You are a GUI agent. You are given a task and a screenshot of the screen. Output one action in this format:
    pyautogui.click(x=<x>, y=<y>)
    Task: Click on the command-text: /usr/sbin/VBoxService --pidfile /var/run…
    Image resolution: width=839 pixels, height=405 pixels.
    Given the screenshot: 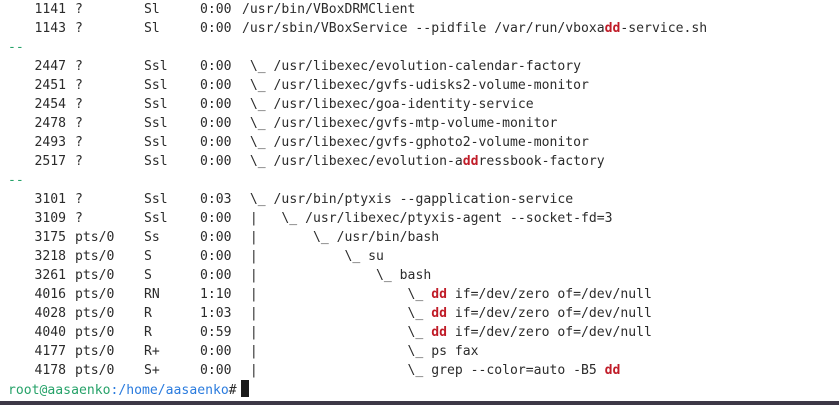 What is the action you would take?
    pyautogui.click(x=423, y=28)
    